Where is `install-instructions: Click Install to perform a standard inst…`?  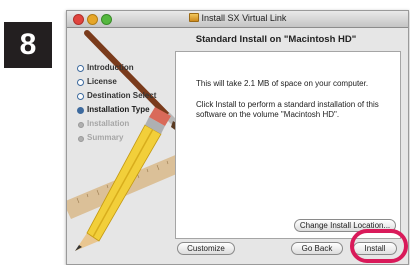
install-instructions: Click Install to perform a standard inst… is located at coordinates (287, 109).